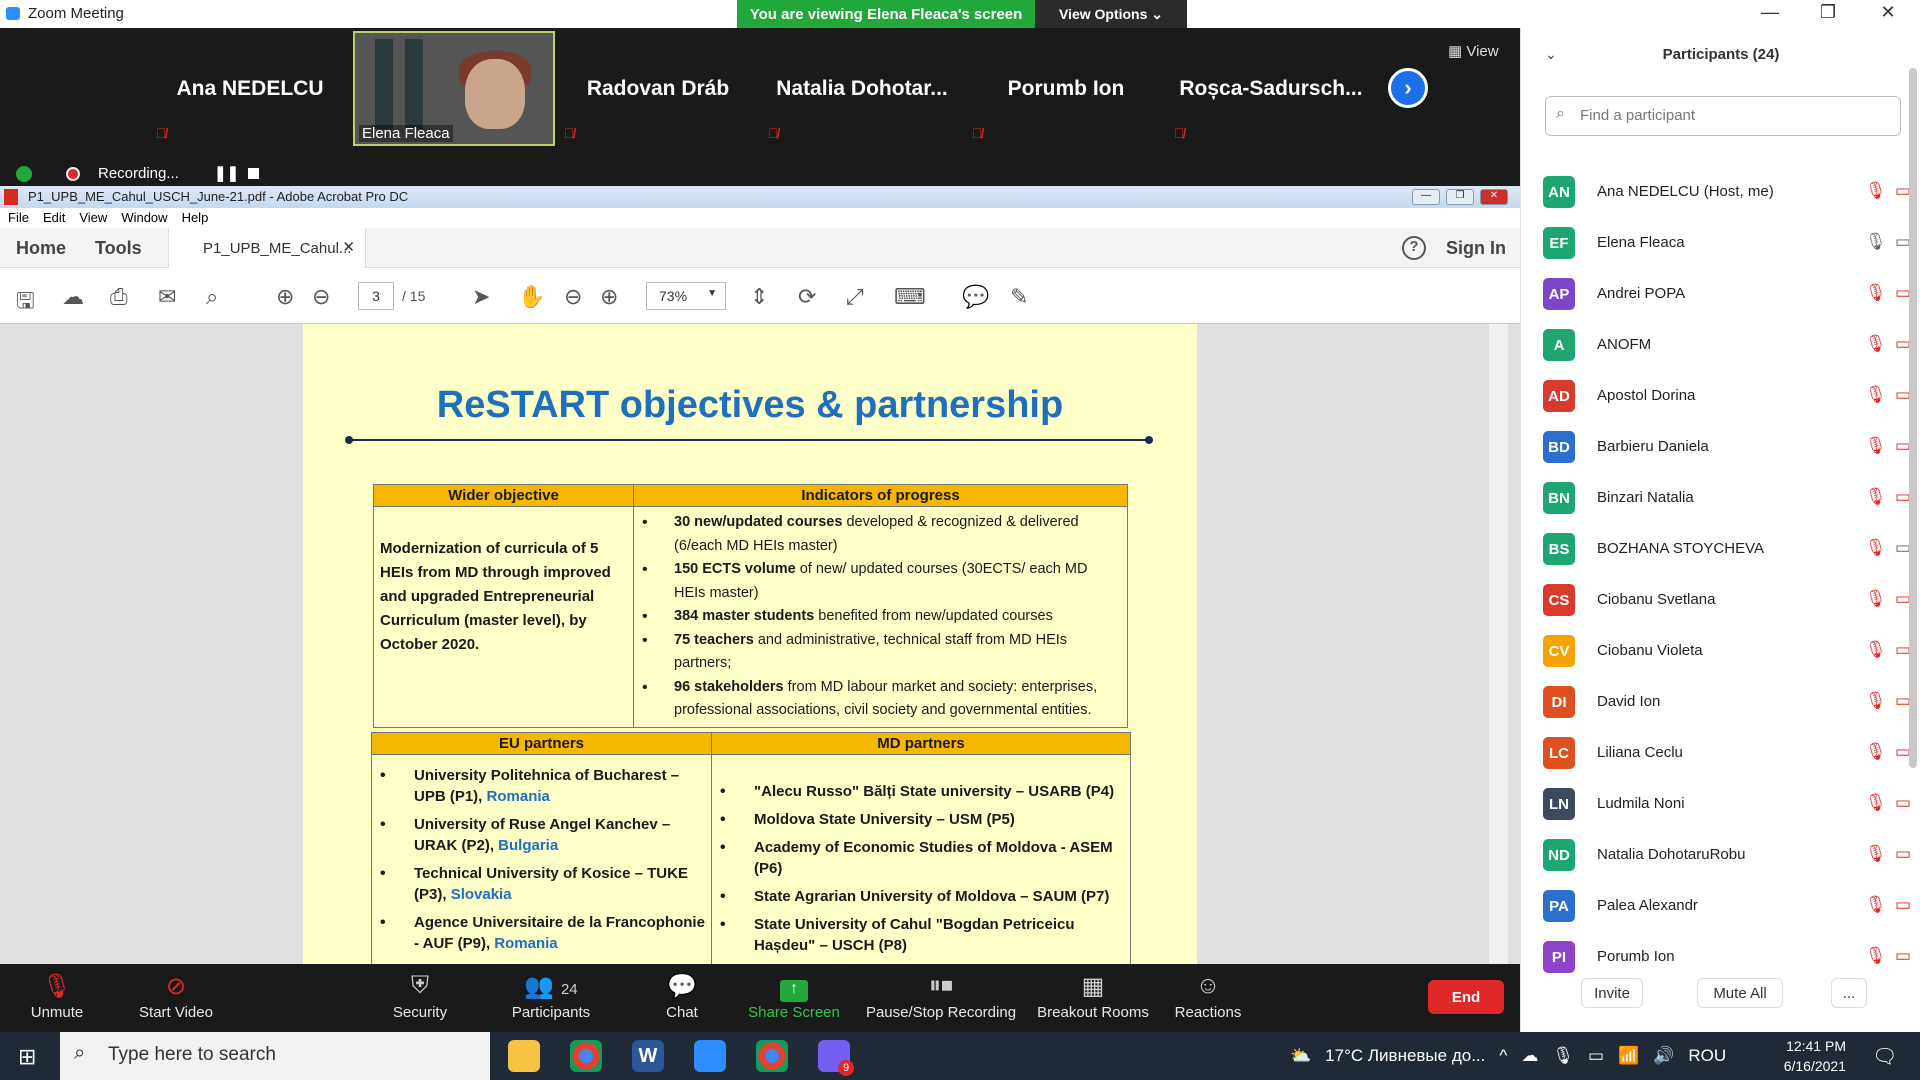 This screenshot has height=1080, width=1920. I want to click on participant-row: AP Andrei POPA 🎙 ▭, so click(1727, 294).